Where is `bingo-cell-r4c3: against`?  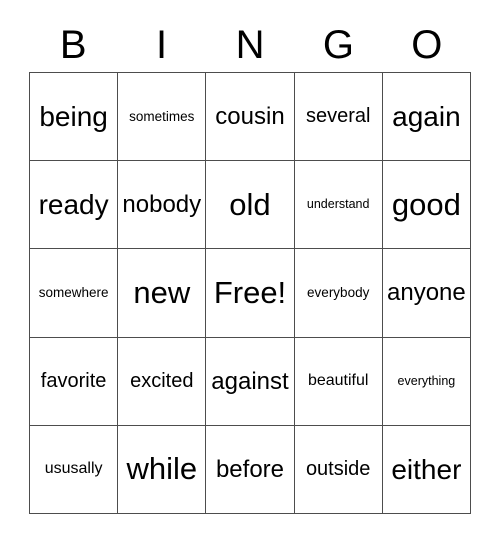
bingo-cell-r4c3: against is located at coordinates (250, 381).